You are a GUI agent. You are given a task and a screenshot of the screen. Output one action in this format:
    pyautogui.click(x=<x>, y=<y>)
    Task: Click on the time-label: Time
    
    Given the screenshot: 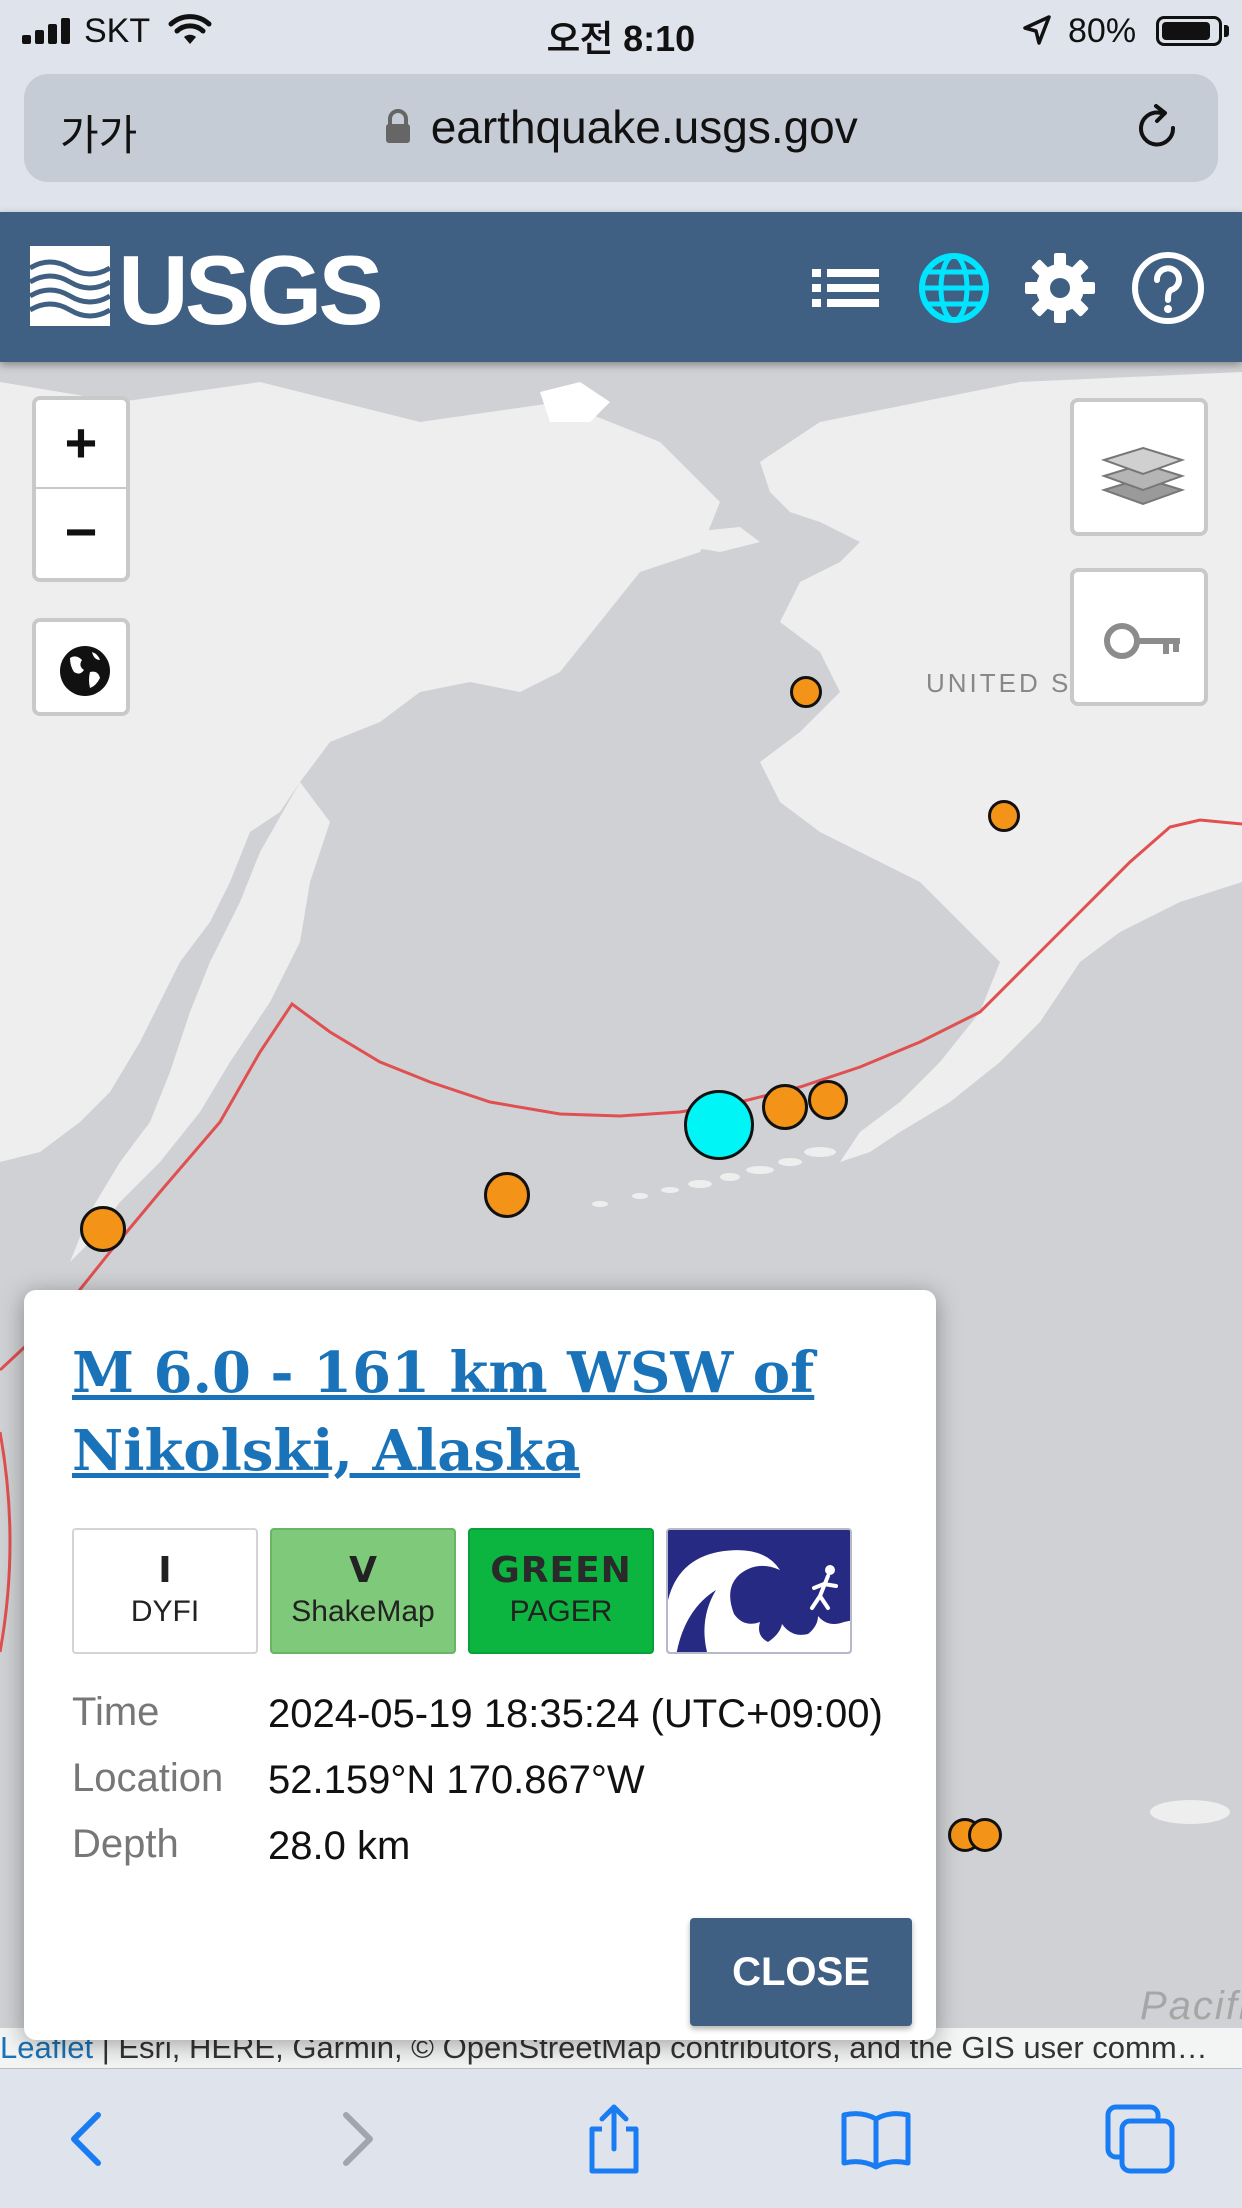 What is the action you would take?
    pyautogui.click(x=116, y=1712)
    